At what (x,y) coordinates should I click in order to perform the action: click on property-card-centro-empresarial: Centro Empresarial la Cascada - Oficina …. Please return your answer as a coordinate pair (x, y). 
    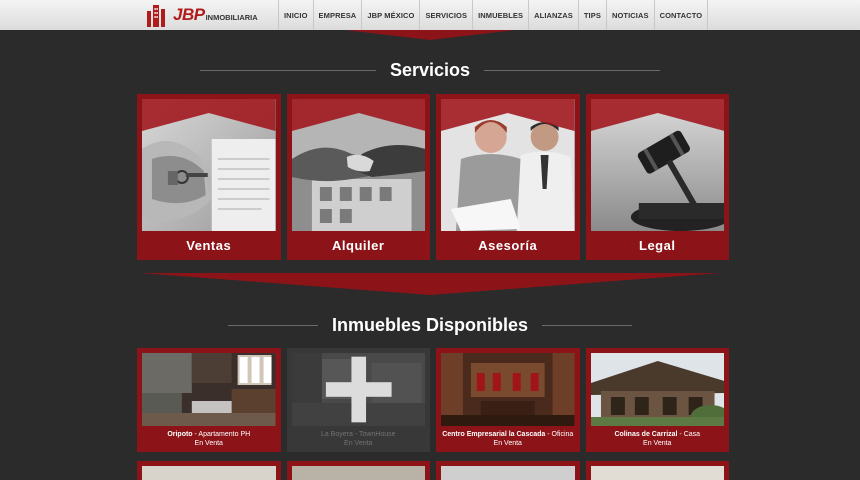
    Looking at the image, I should click on (508, 400).